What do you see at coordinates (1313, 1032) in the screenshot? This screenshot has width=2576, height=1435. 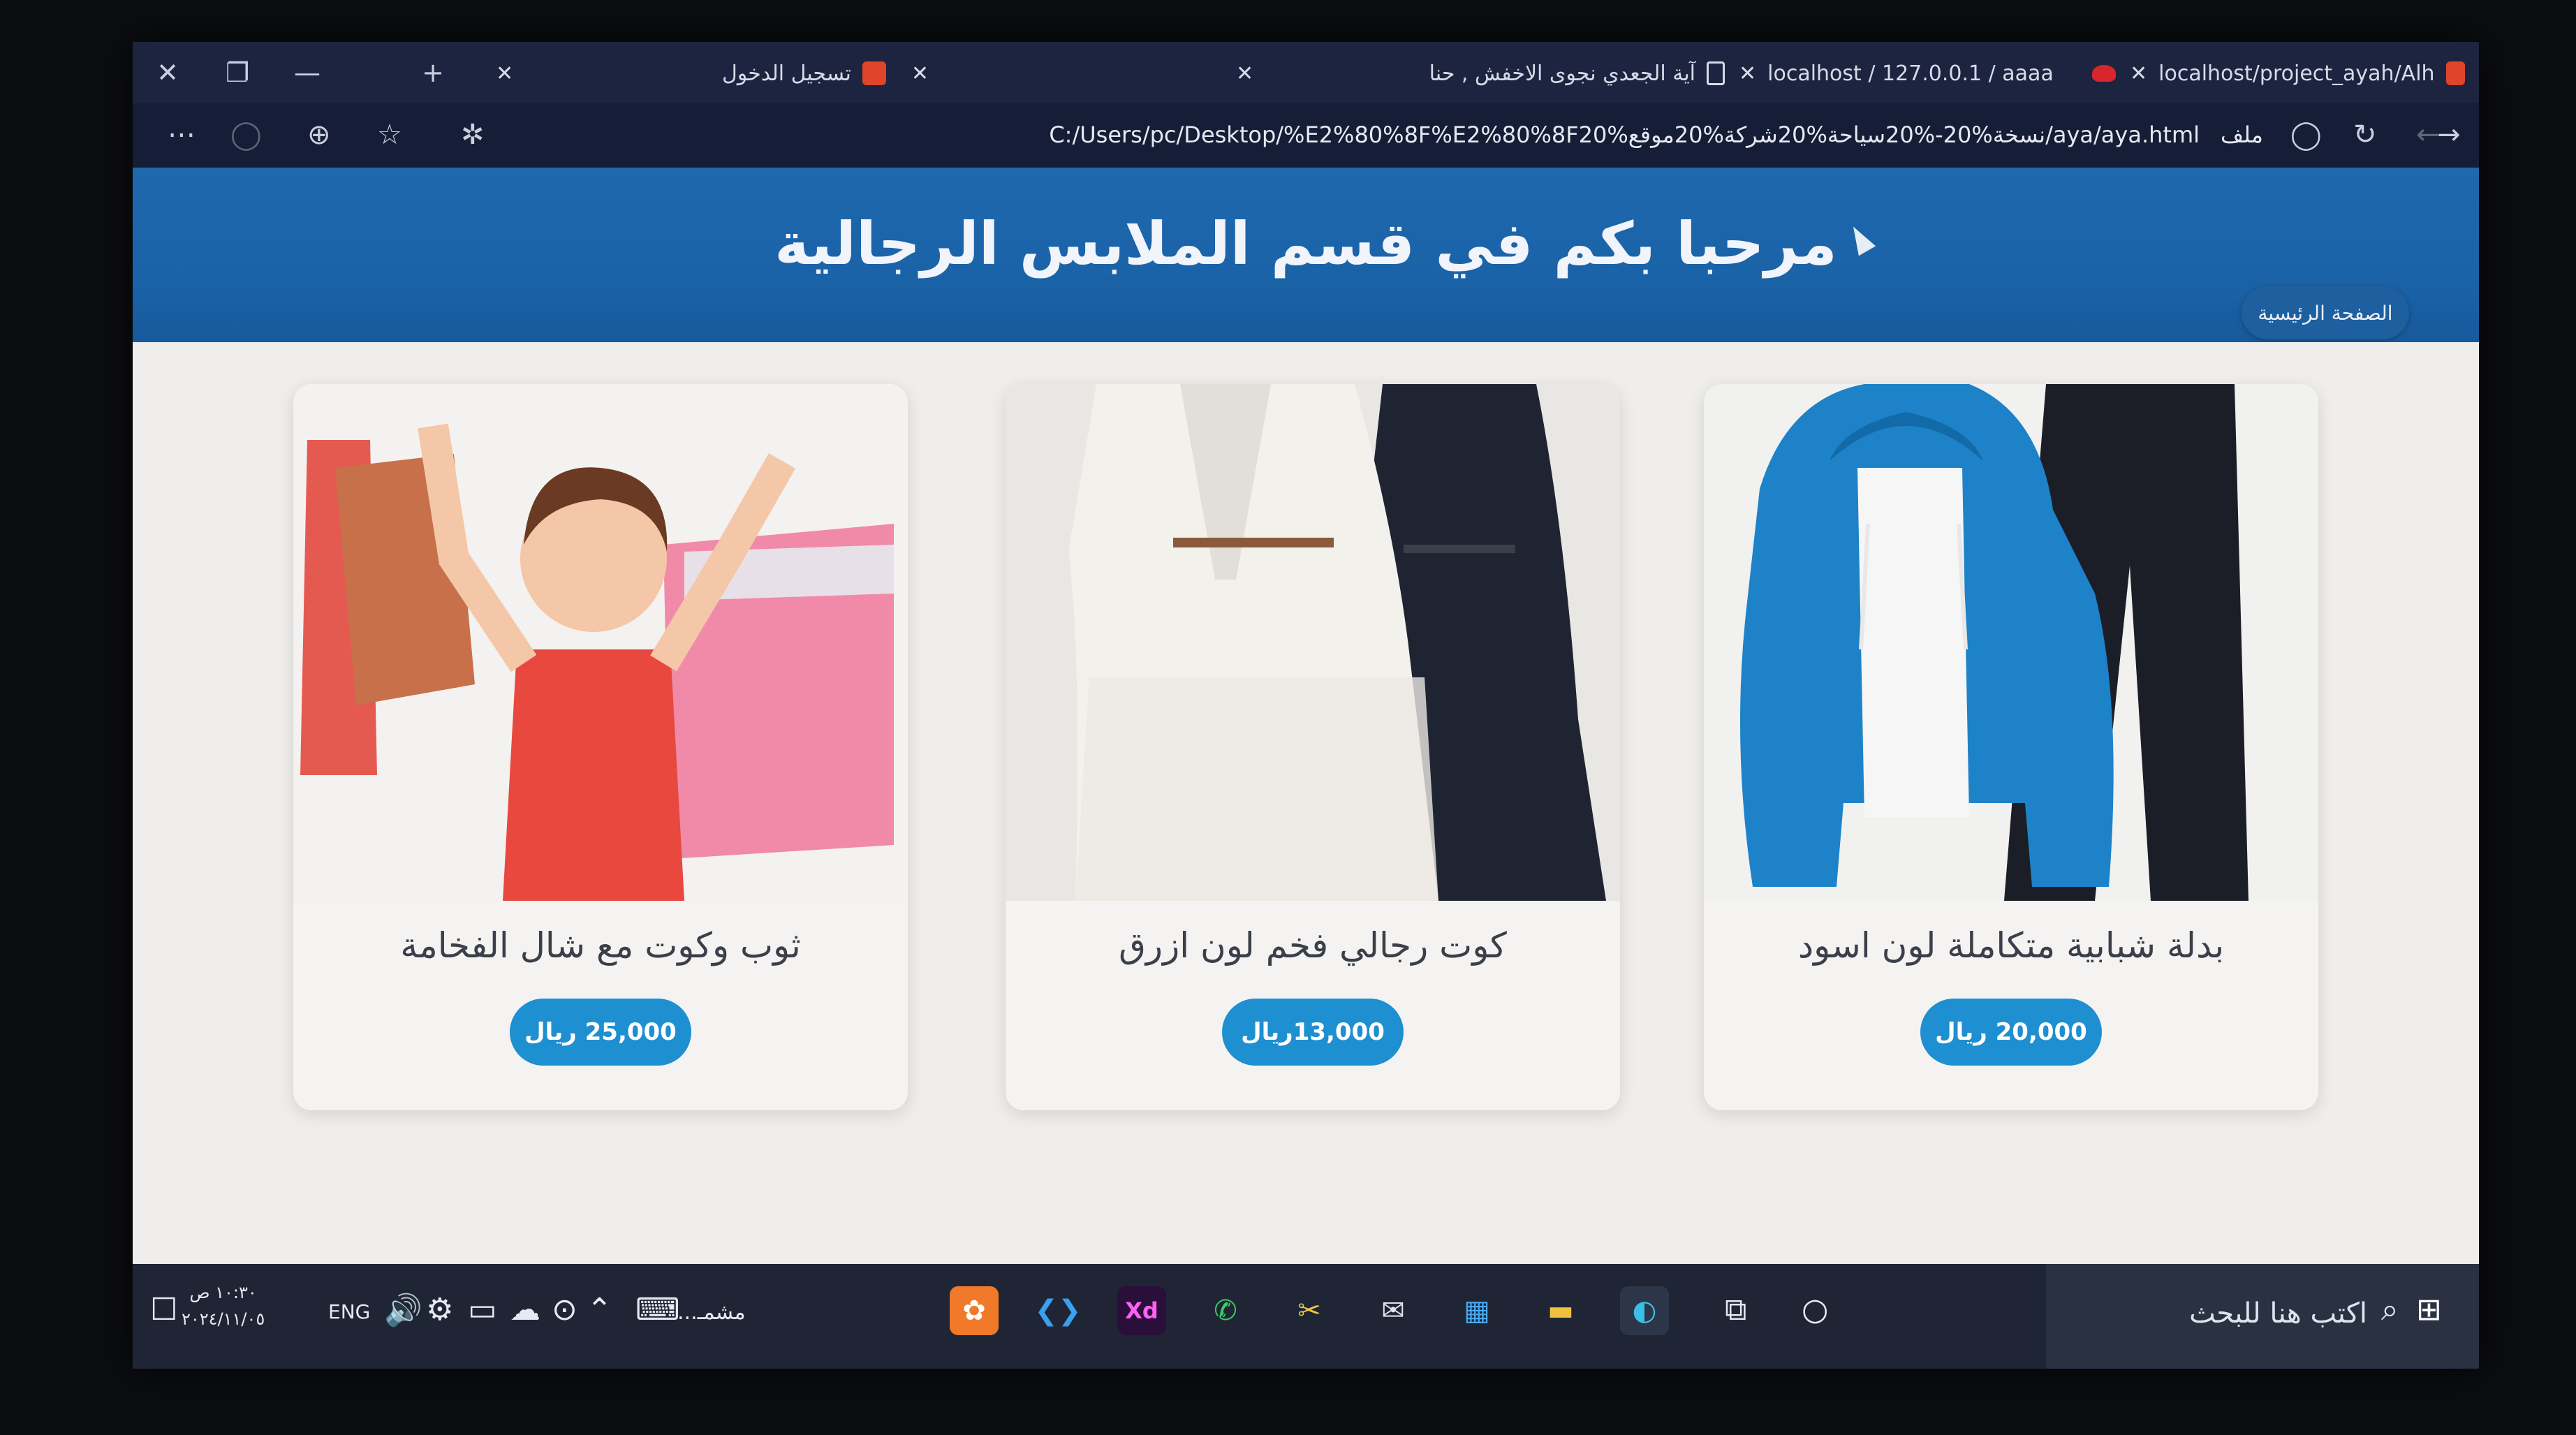 I see `price-button: 13,000ريال` at bounding box center [1313, 1032].